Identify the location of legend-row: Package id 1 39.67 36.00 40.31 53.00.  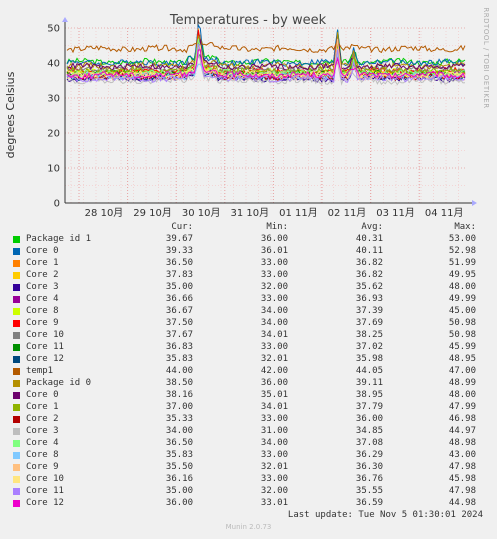
(248, 240).